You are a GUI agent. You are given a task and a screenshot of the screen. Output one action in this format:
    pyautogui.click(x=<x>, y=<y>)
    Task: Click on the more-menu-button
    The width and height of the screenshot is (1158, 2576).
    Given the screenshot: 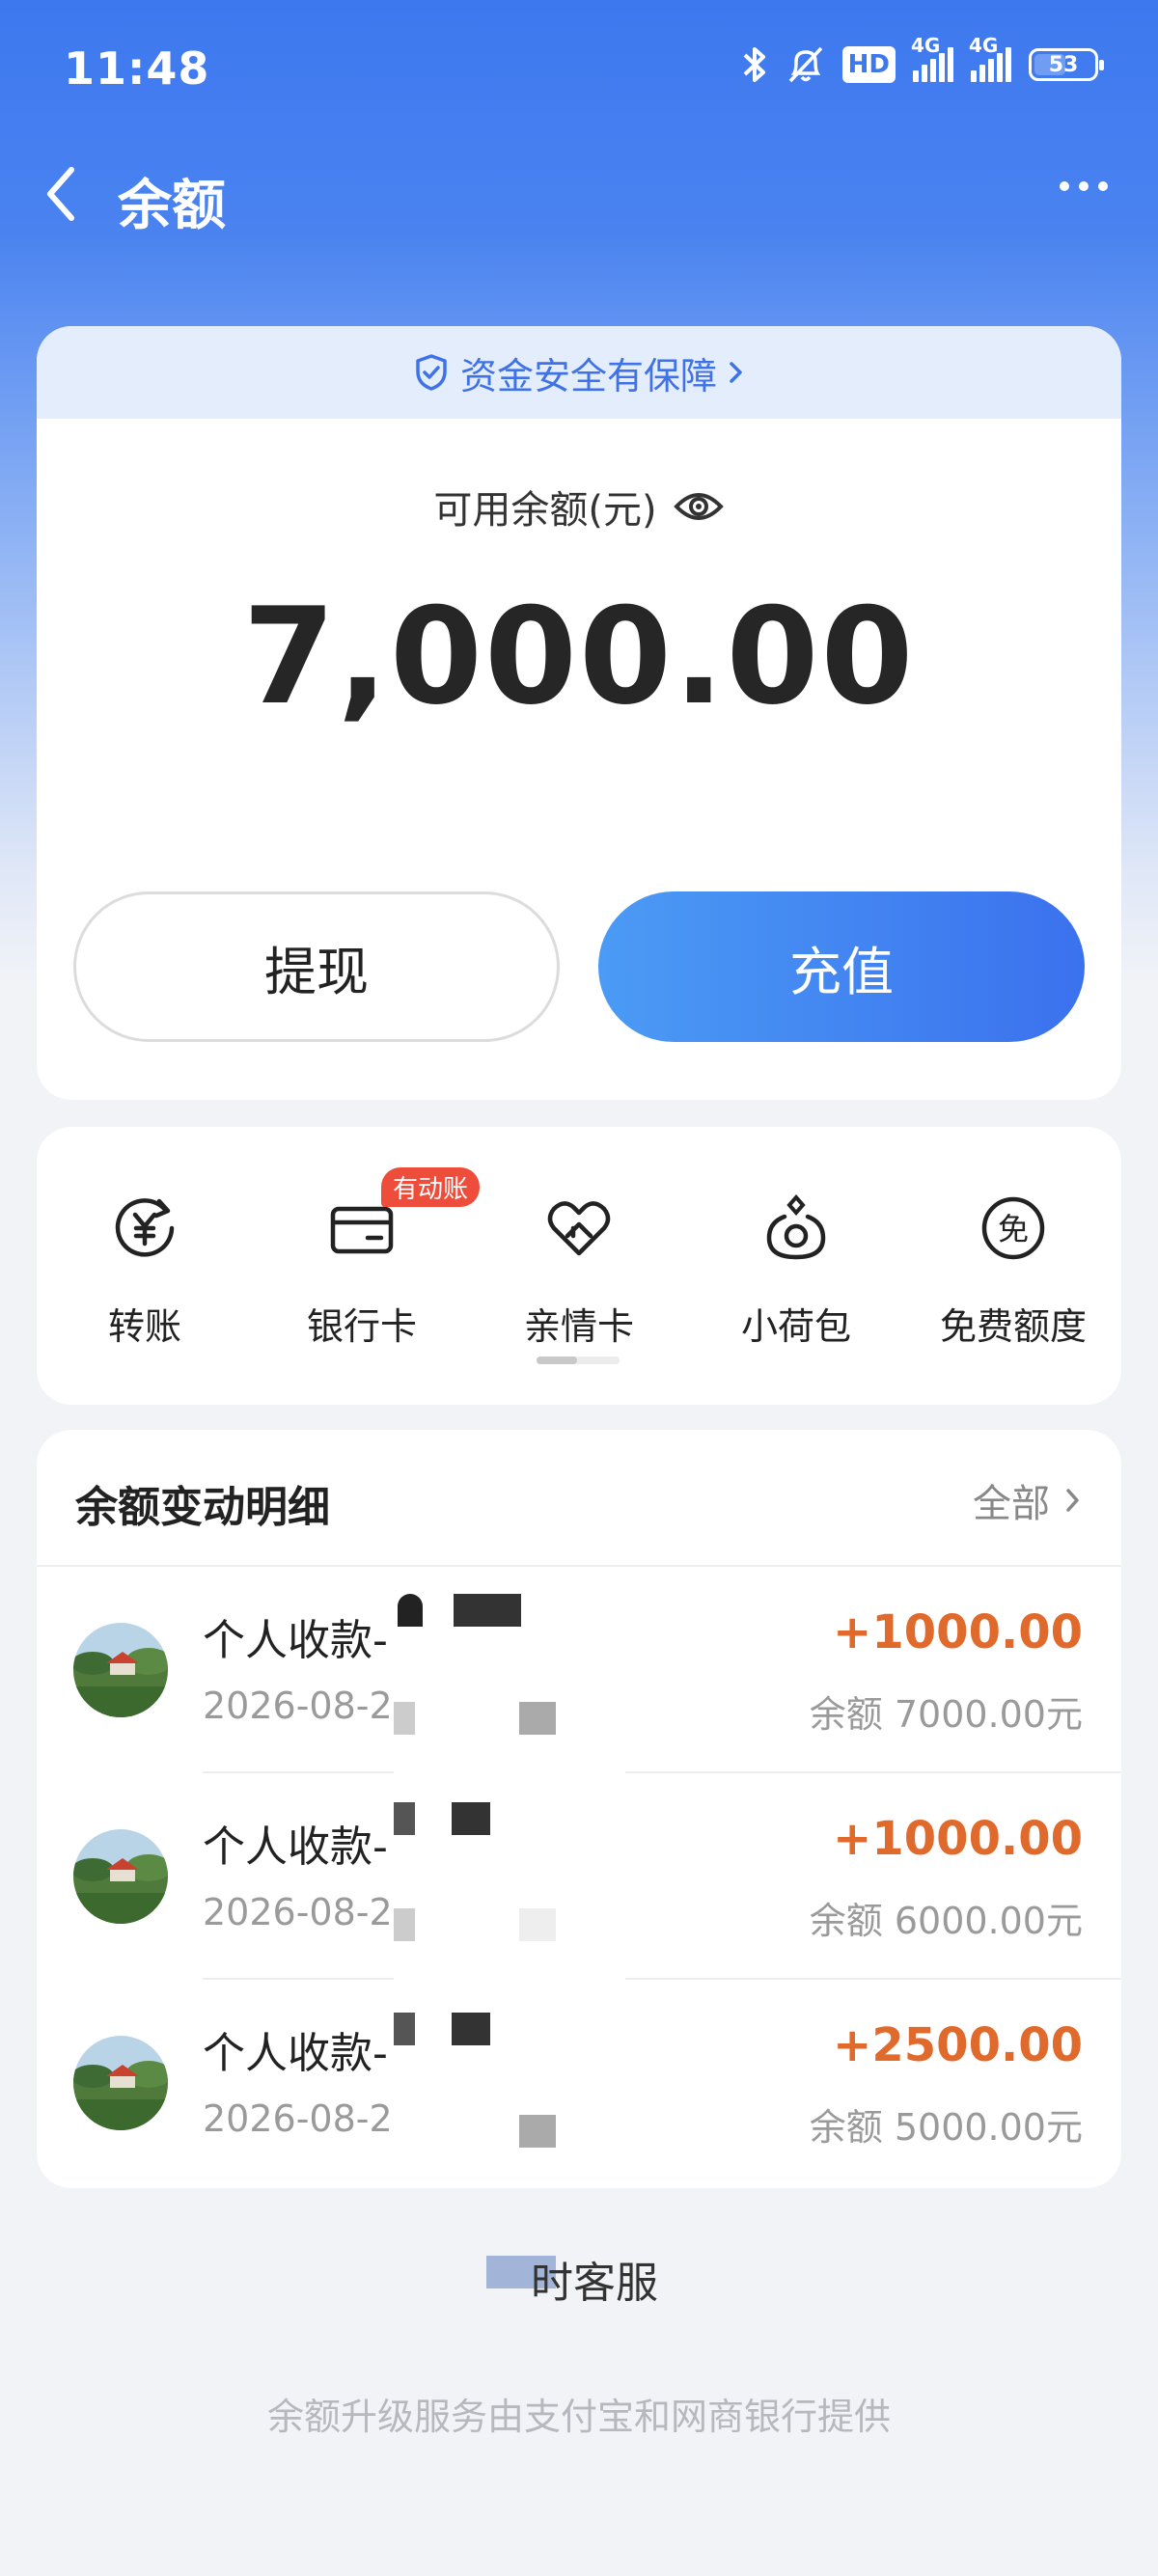 What is the action you would take?
    pyautogui.click(x=1084, y=186)
    